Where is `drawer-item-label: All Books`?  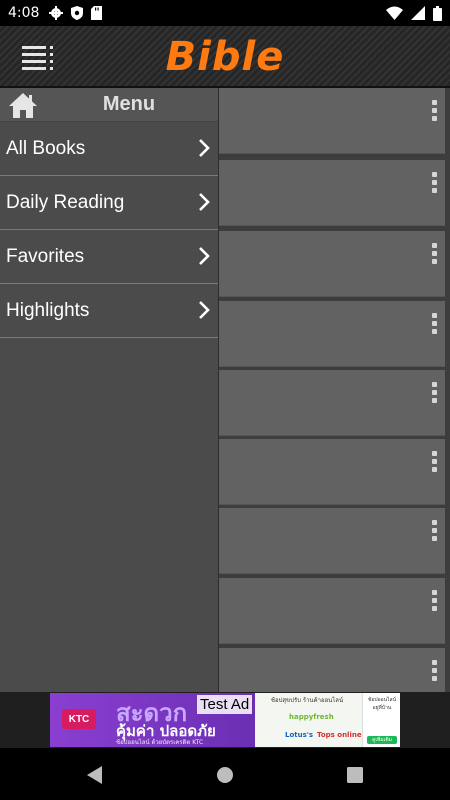 drawer-item-label: All Books is located at coordinates (46, 148).